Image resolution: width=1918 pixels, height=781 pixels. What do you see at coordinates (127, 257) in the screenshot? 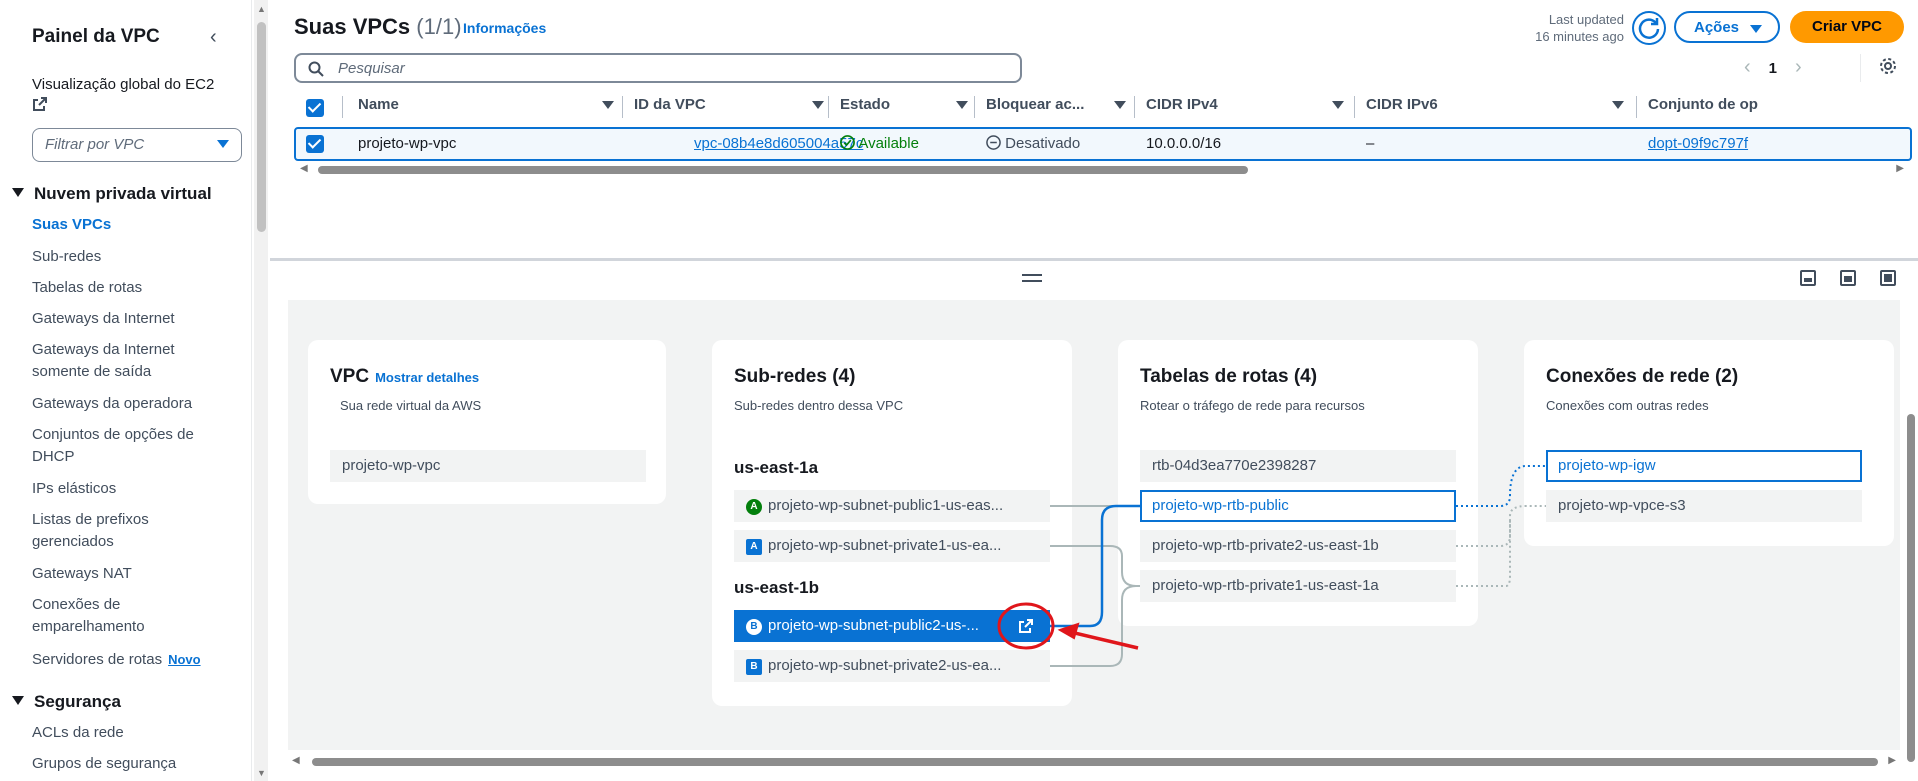
I see `sidebar-item-sub-redes: Sub-redes` at bounding box center [127, 257].